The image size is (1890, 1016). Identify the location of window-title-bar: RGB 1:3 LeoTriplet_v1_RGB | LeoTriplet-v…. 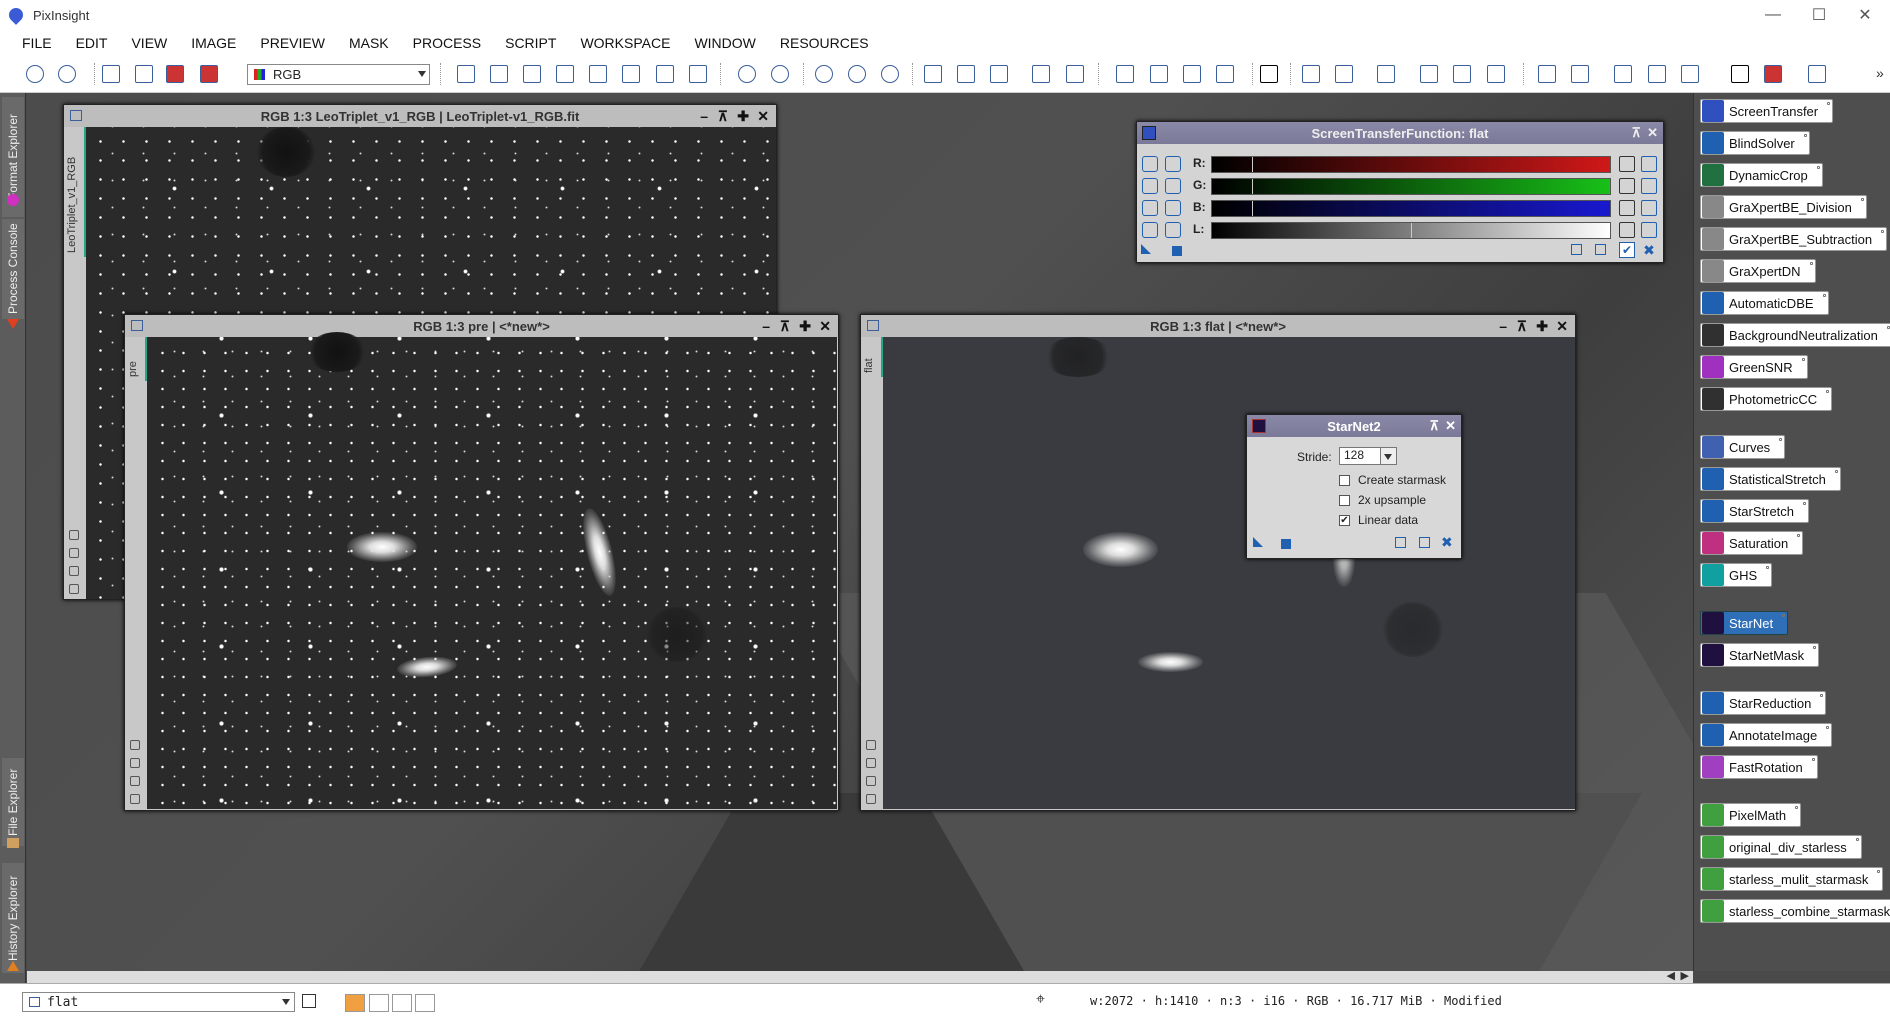
(420, 116).